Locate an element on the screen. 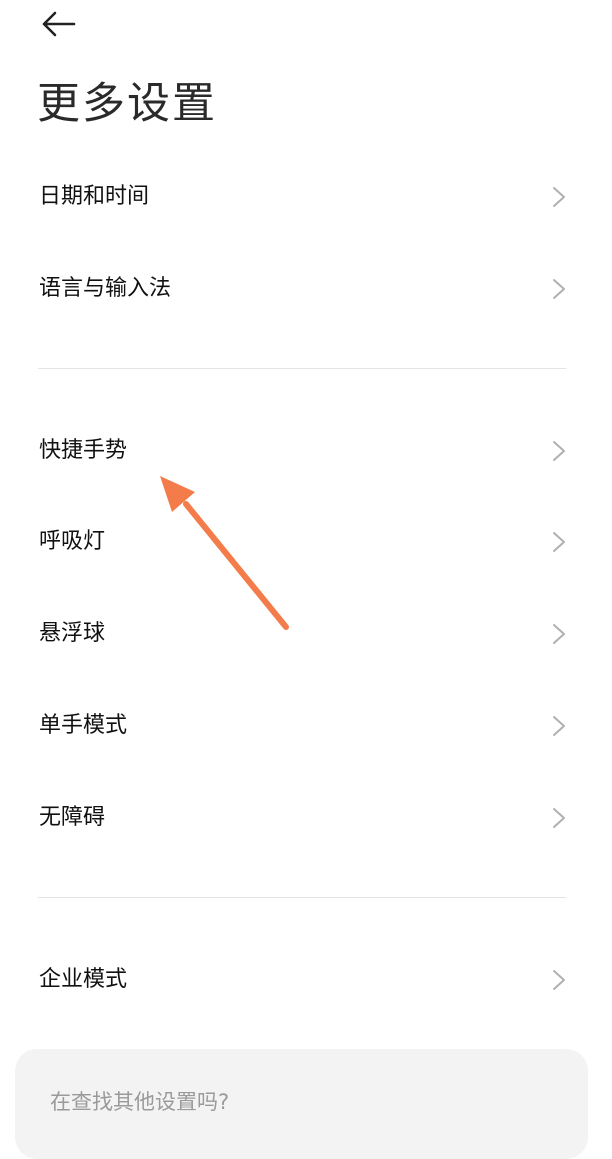 This screenshot has width=612, height=1159. back-button is located at coordinates (58, 24).